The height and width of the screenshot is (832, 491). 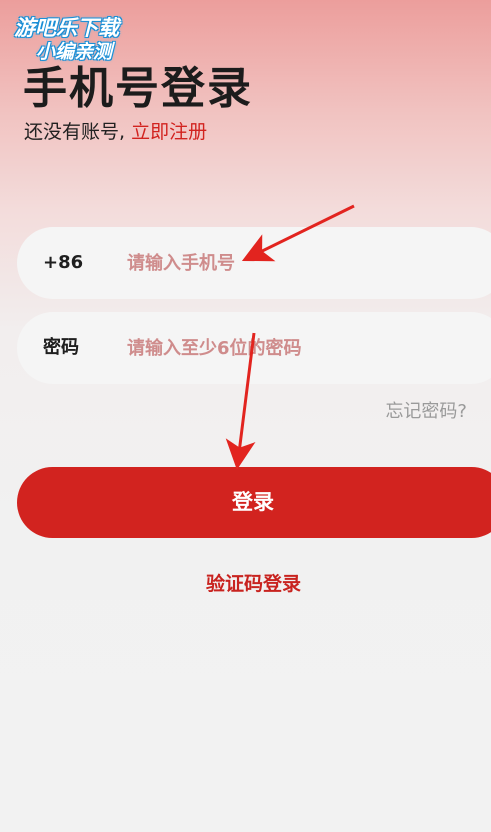 What do you see at coordinates (297, 263) in the screenshot?
I see `phone-input` at bounding box center [297, 263].